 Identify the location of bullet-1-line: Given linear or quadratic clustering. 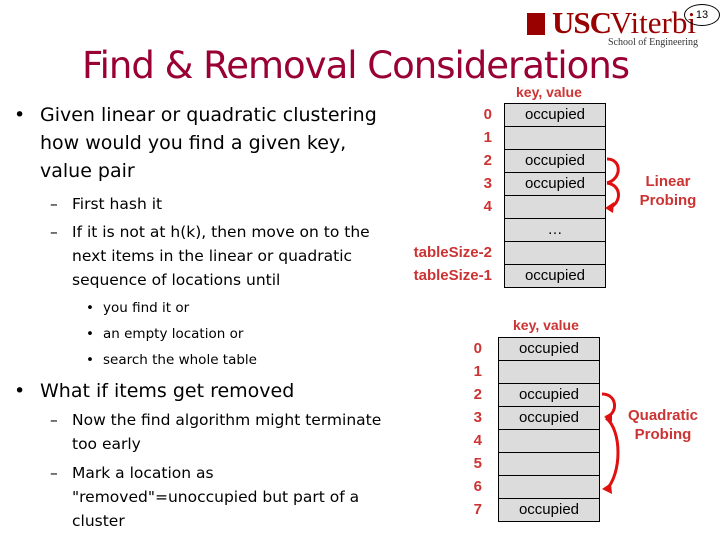
(208, 115).